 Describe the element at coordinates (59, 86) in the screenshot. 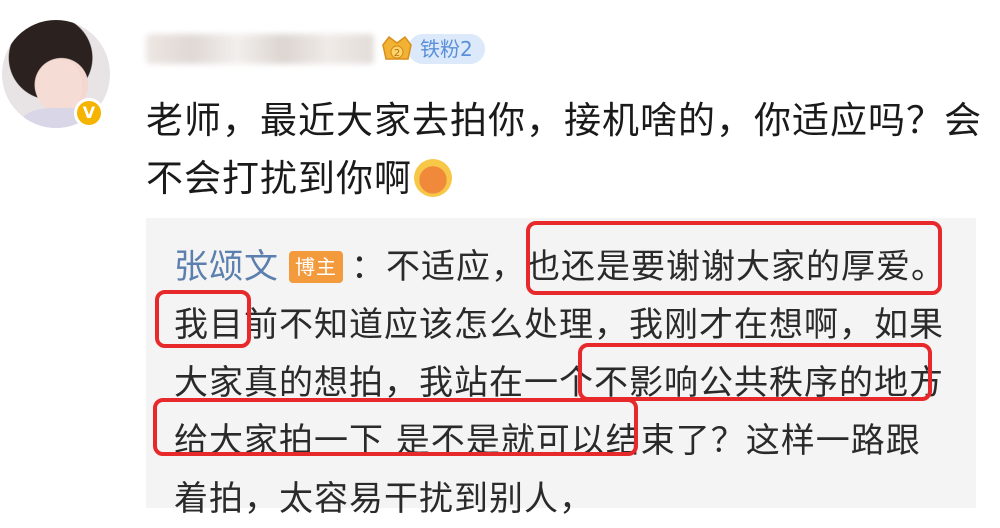

I see `avatar-face` at that location.